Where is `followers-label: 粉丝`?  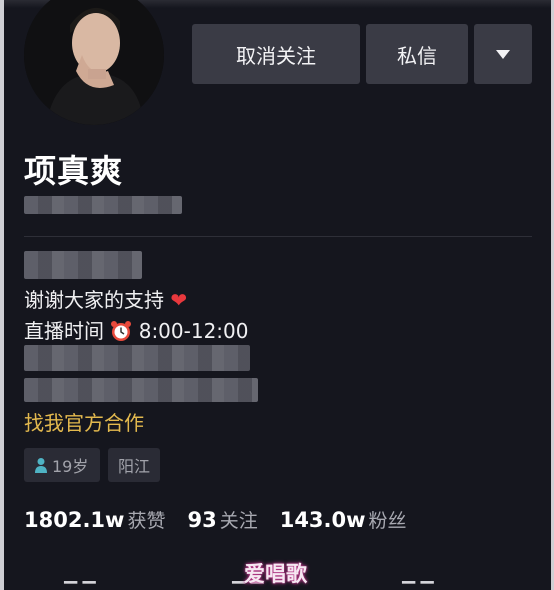
followers-label: 粉丝 is located at coordinates (388, 519).